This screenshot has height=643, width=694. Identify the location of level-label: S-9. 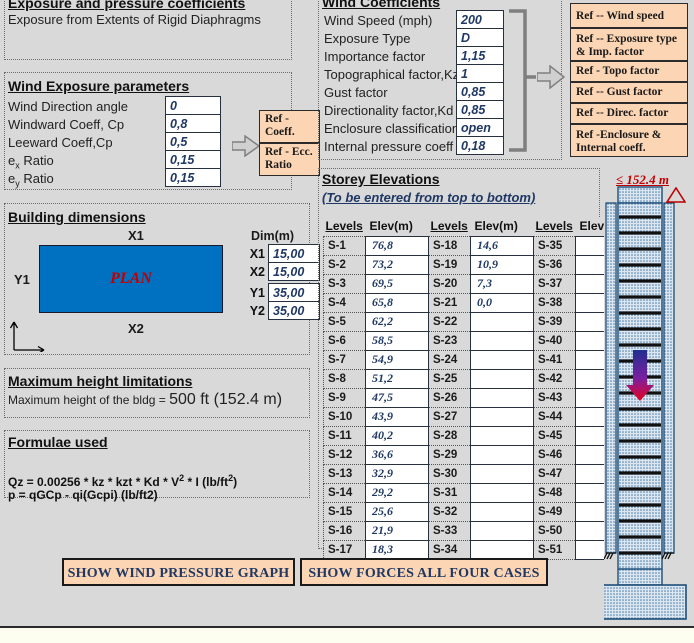
(344, 397).